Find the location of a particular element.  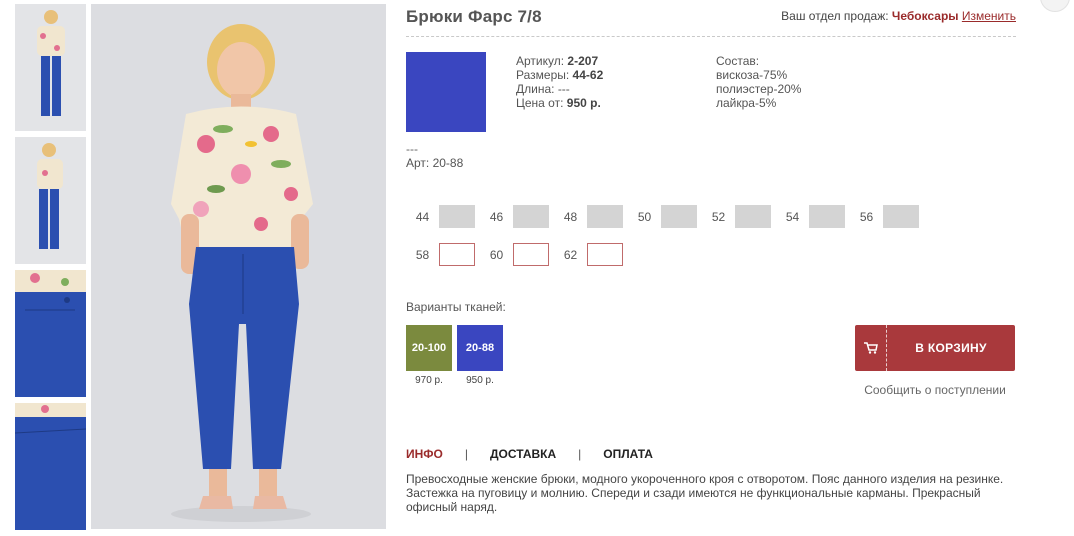

spec-price-value: 950 р. is located at coordinates (583, 103).